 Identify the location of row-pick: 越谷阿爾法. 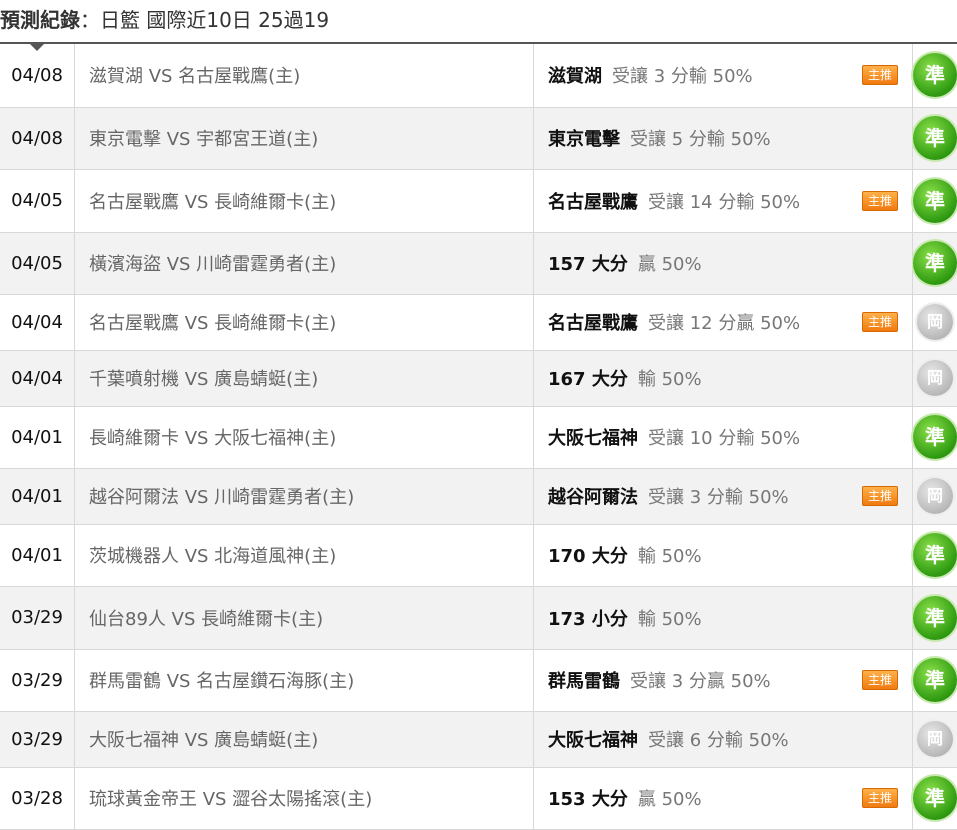
(593, 497).